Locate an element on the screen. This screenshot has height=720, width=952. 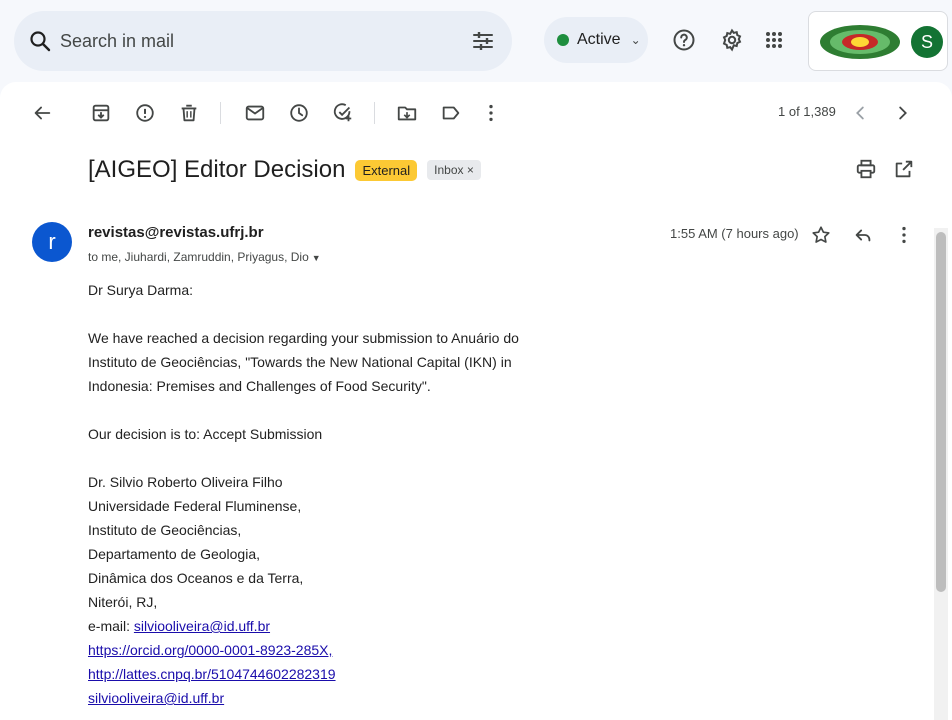
open-new-window-icon is located at coordinates (904, 169).